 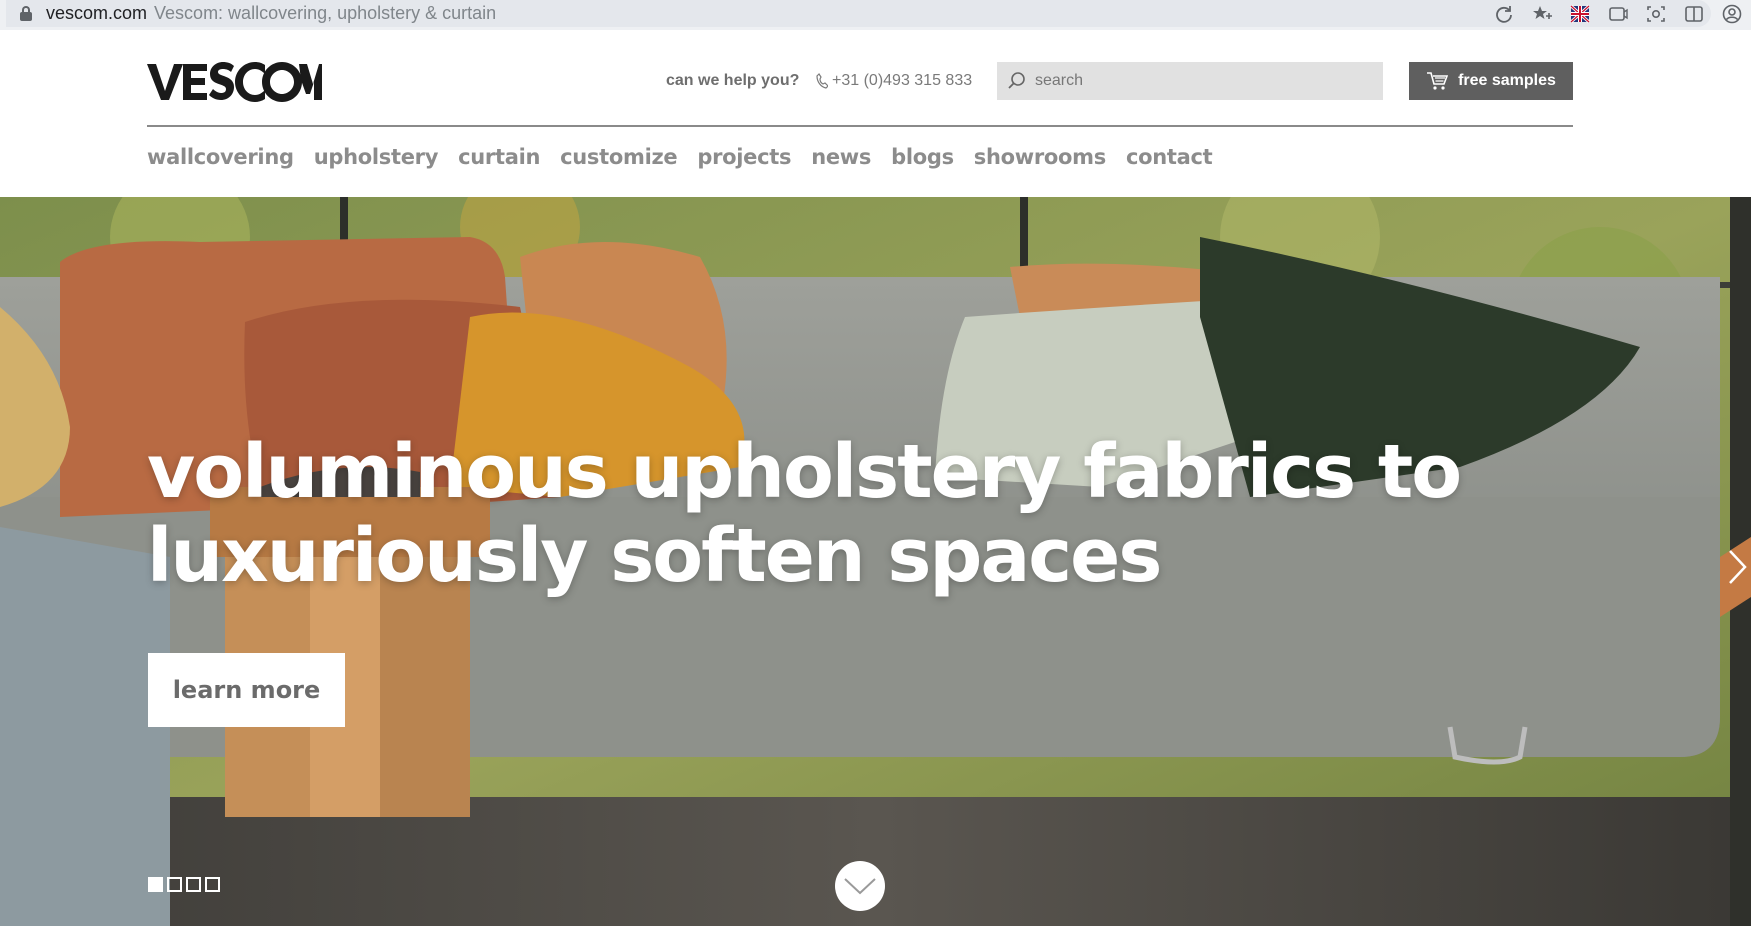 What do you see at coordinates (246, 690) in the screenshot?
I see `learn-more-button: learn more` at bounding box center [246, 690].